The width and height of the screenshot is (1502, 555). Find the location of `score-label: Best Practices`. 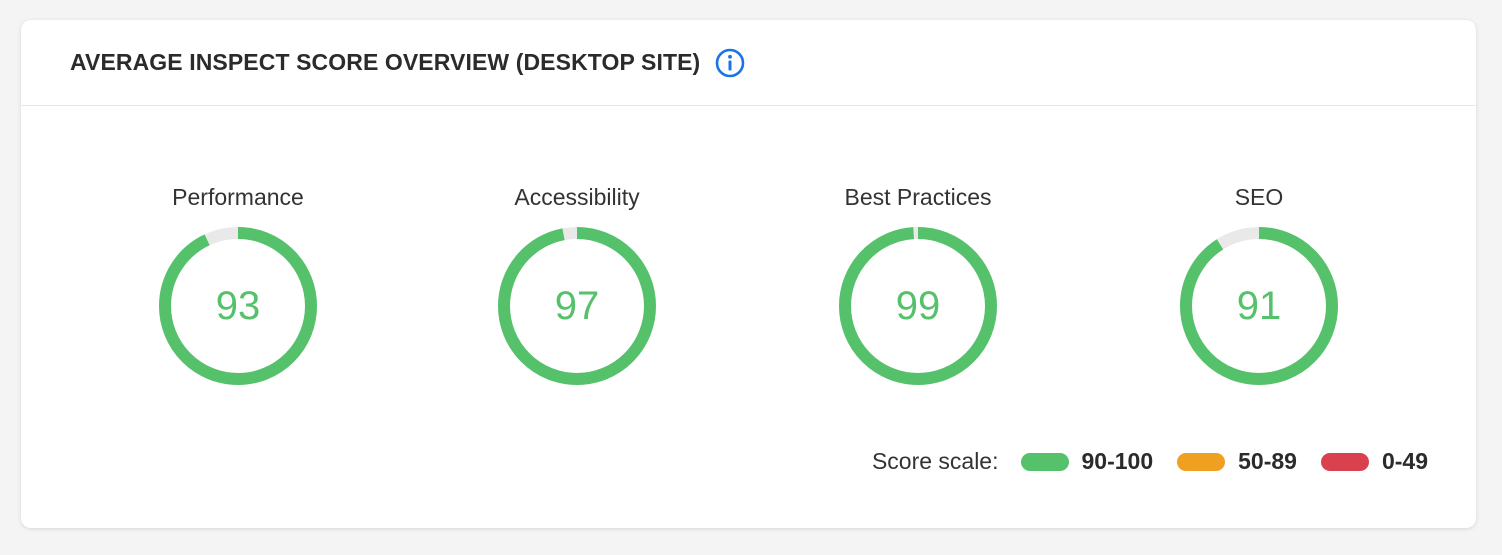

score-label: Best Practices is located at coordinates (918, 197).